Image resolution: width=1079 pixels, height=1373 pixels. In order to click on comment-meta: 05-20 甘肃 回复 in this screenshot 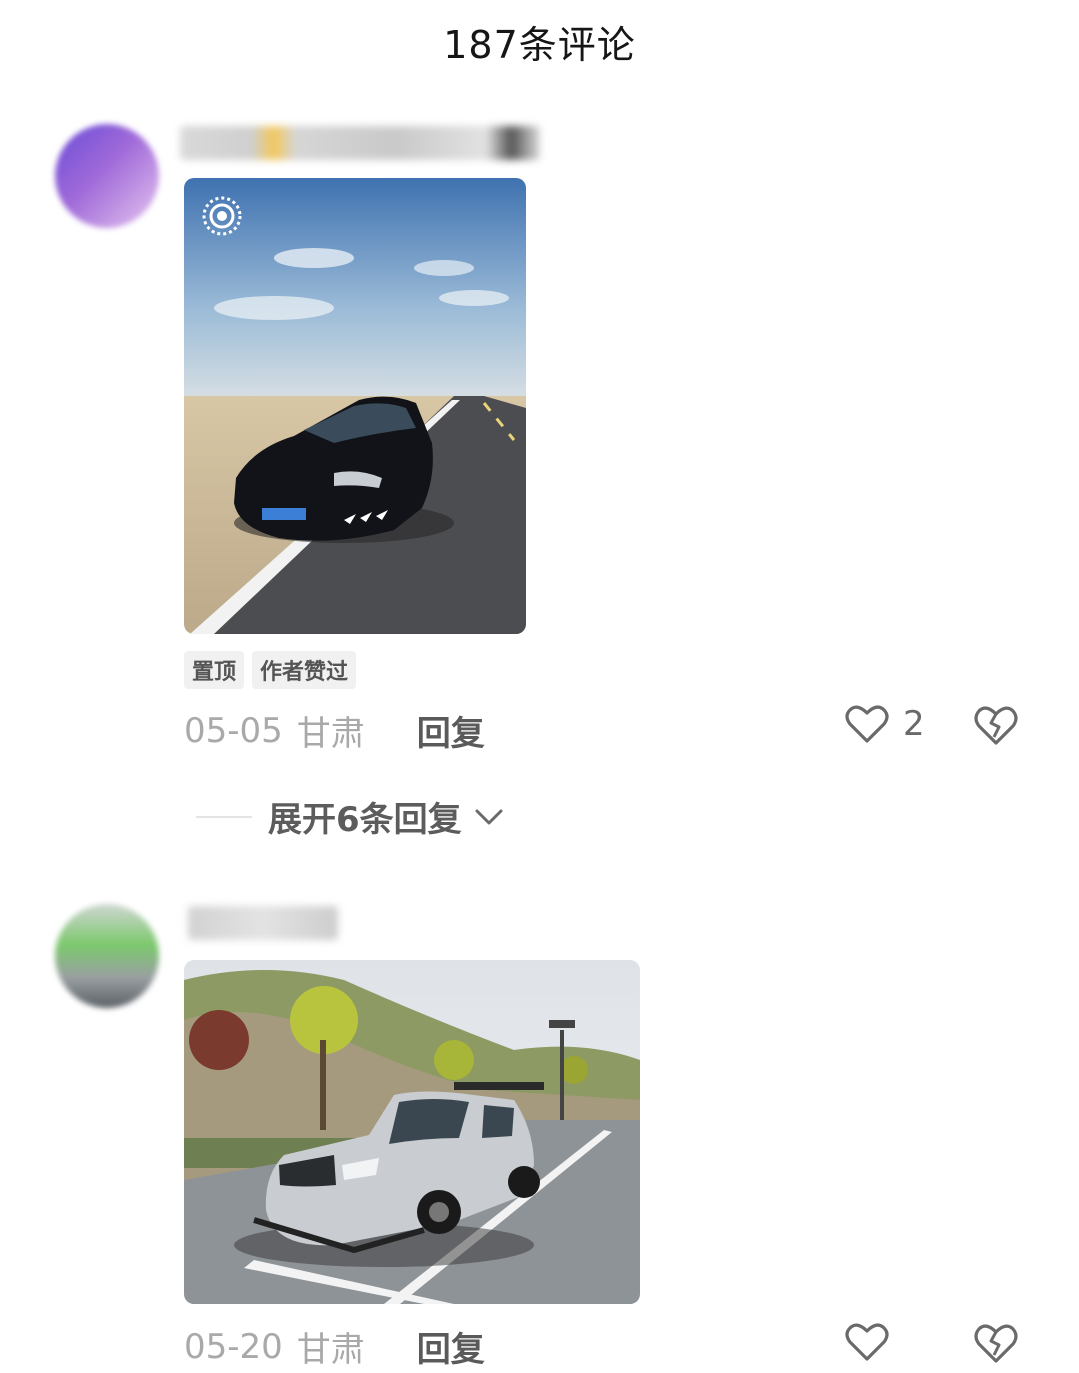, I will do `click(334, 1346)`.